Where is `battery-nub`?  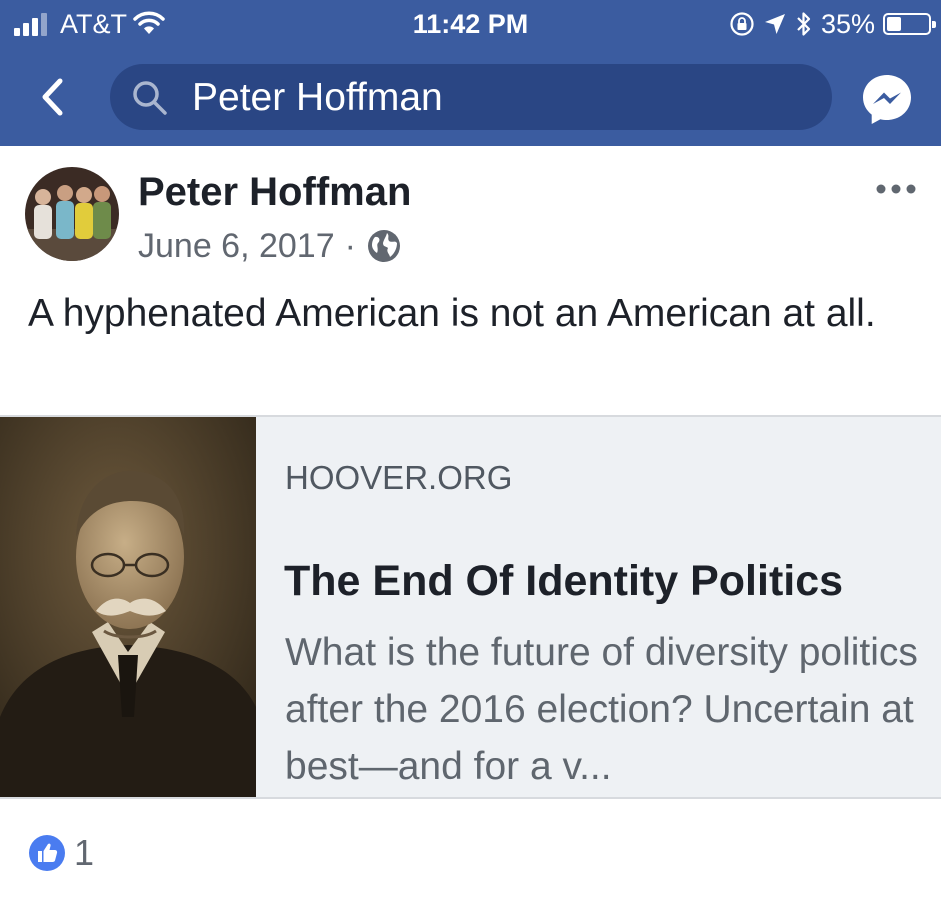 battery-nub is located at coordinates (934, 24).